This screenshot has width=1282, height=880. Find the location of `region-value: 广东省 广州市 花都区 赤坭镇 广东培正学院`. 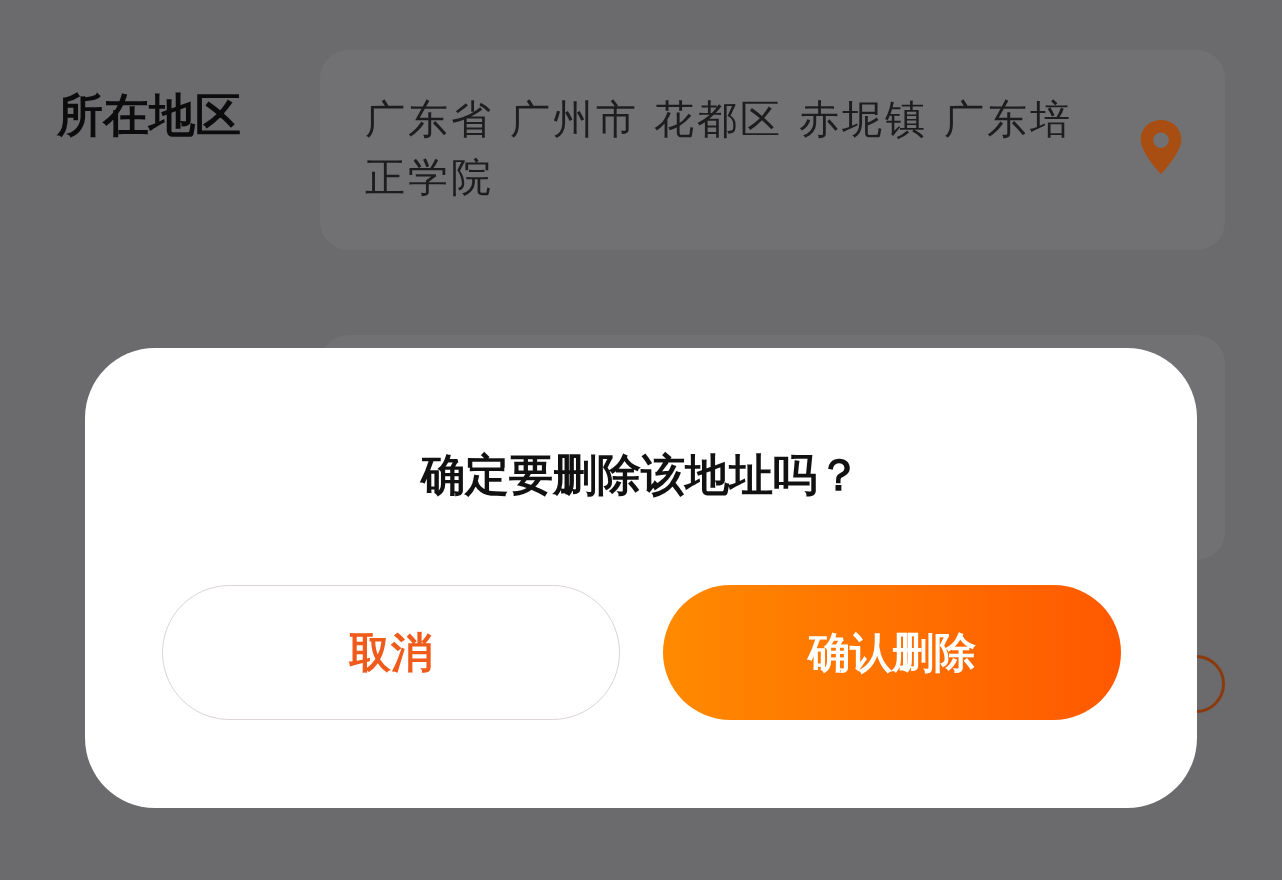

region-value: 广东省 广州市 花都区 赤坭镇 广东培正学院 is located at coordinates (719, 148).